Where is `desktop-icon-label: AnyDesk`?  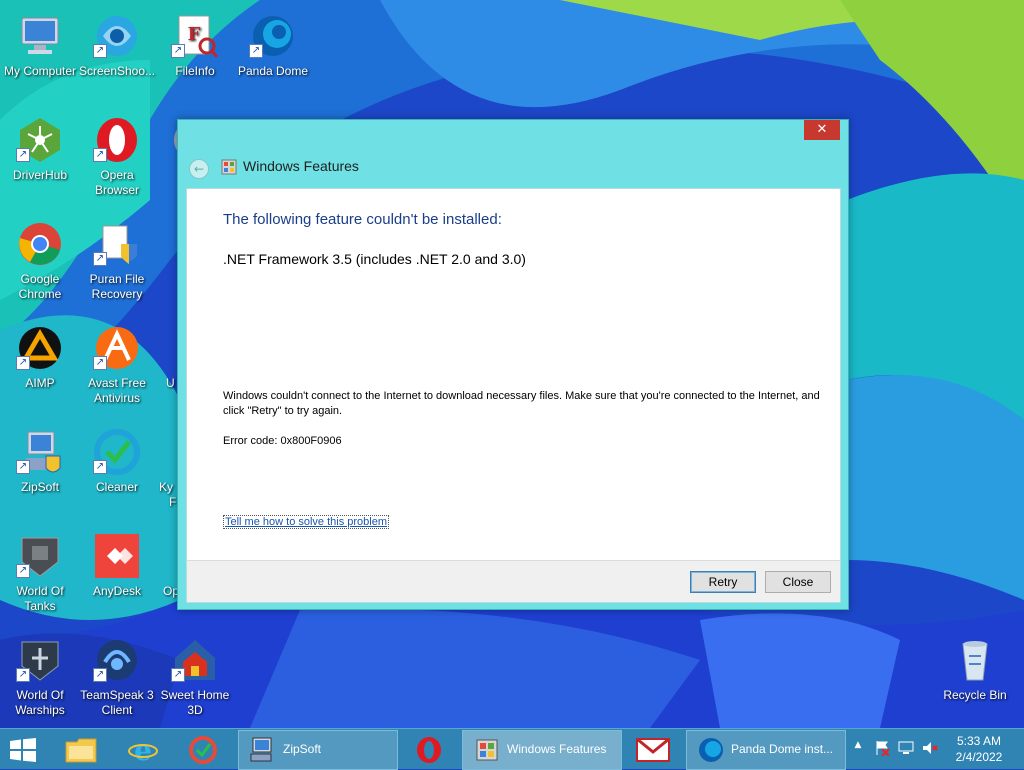
desktop-icon-label: AnyDesk is located at coordinates (117, 591).